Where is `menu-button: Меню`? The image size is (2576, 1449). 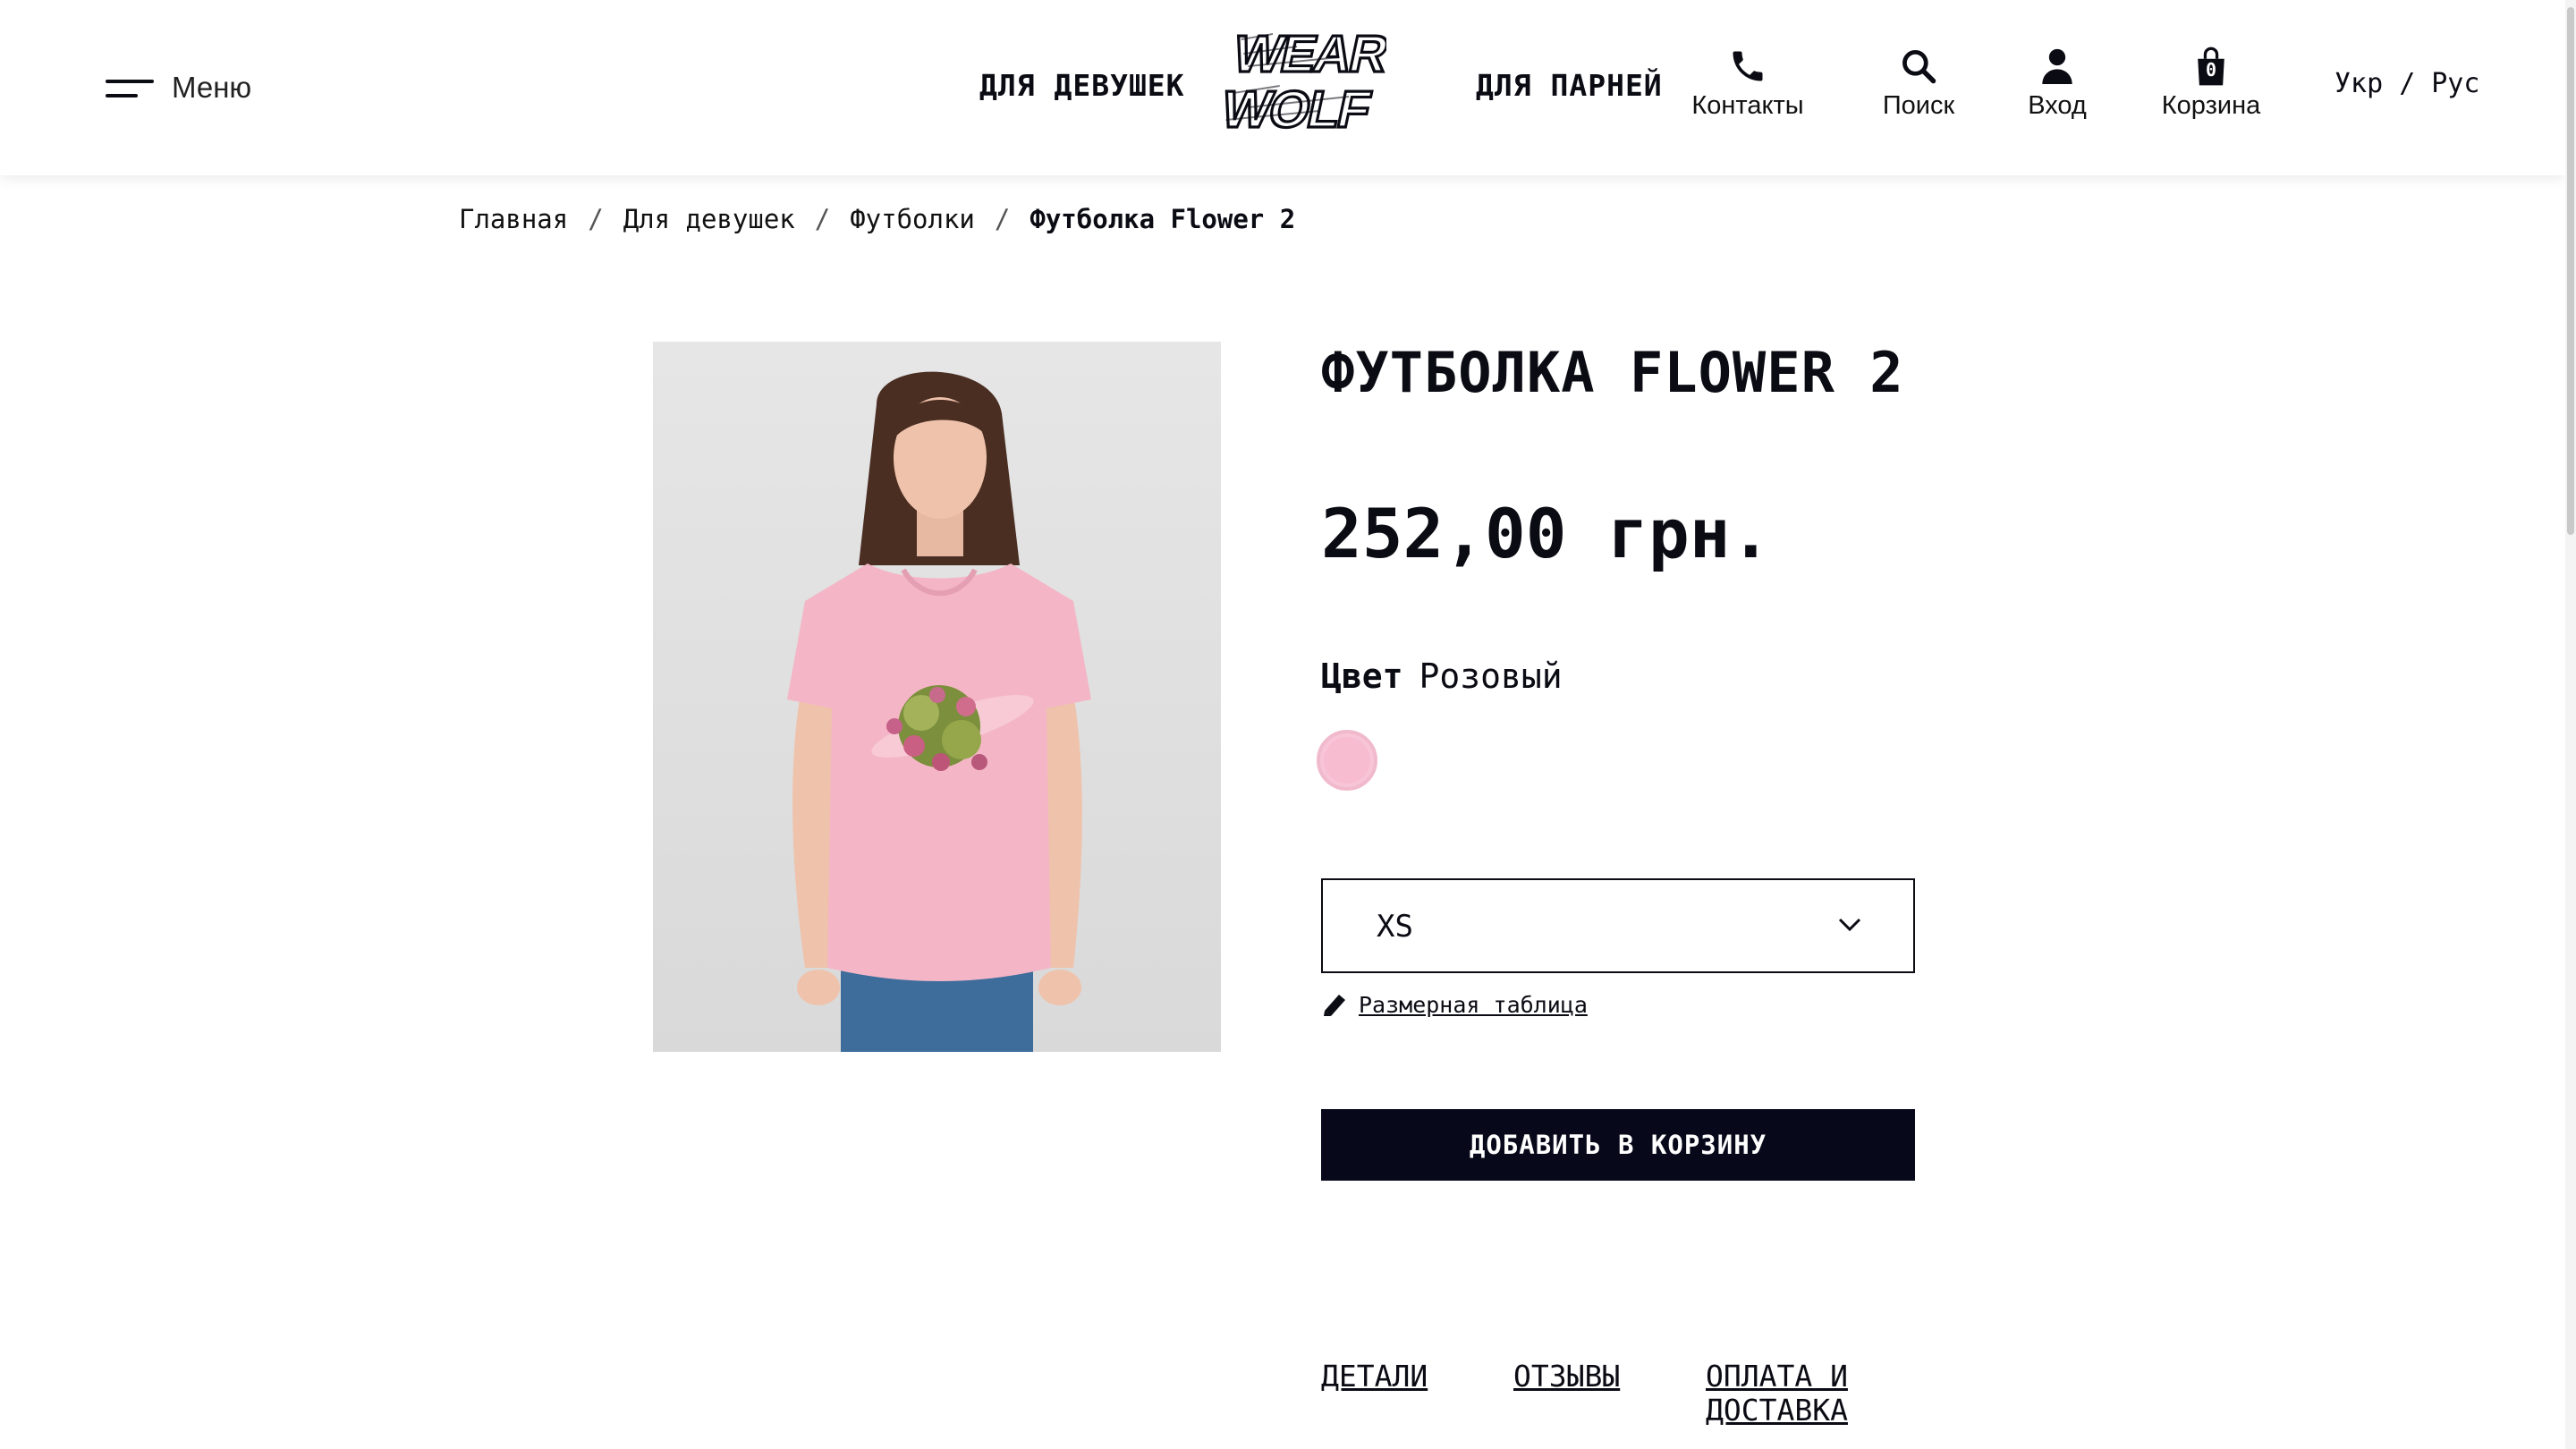 menu-button: Меню is located at coordinates (178, 88).